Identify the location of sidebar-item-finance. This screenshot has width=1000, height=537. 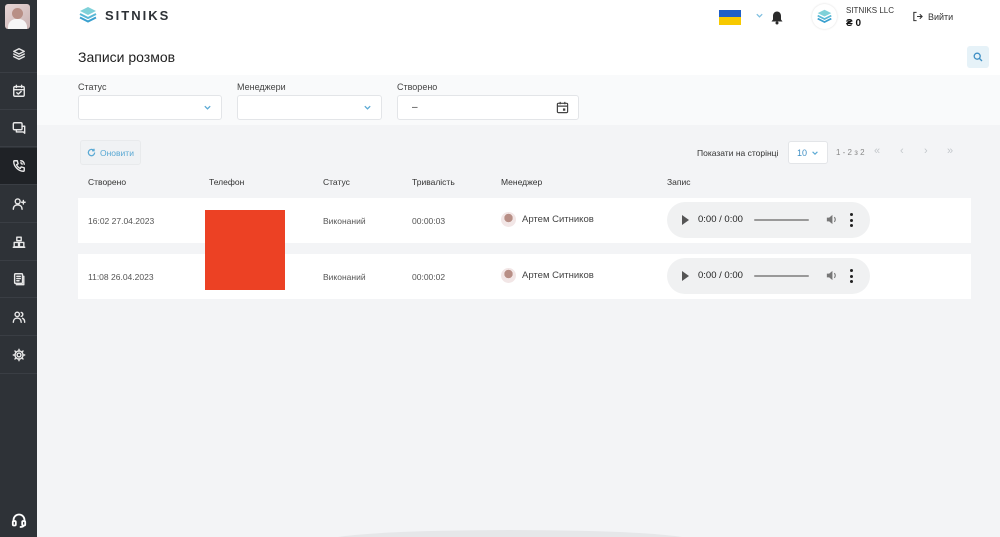
(18, 279).